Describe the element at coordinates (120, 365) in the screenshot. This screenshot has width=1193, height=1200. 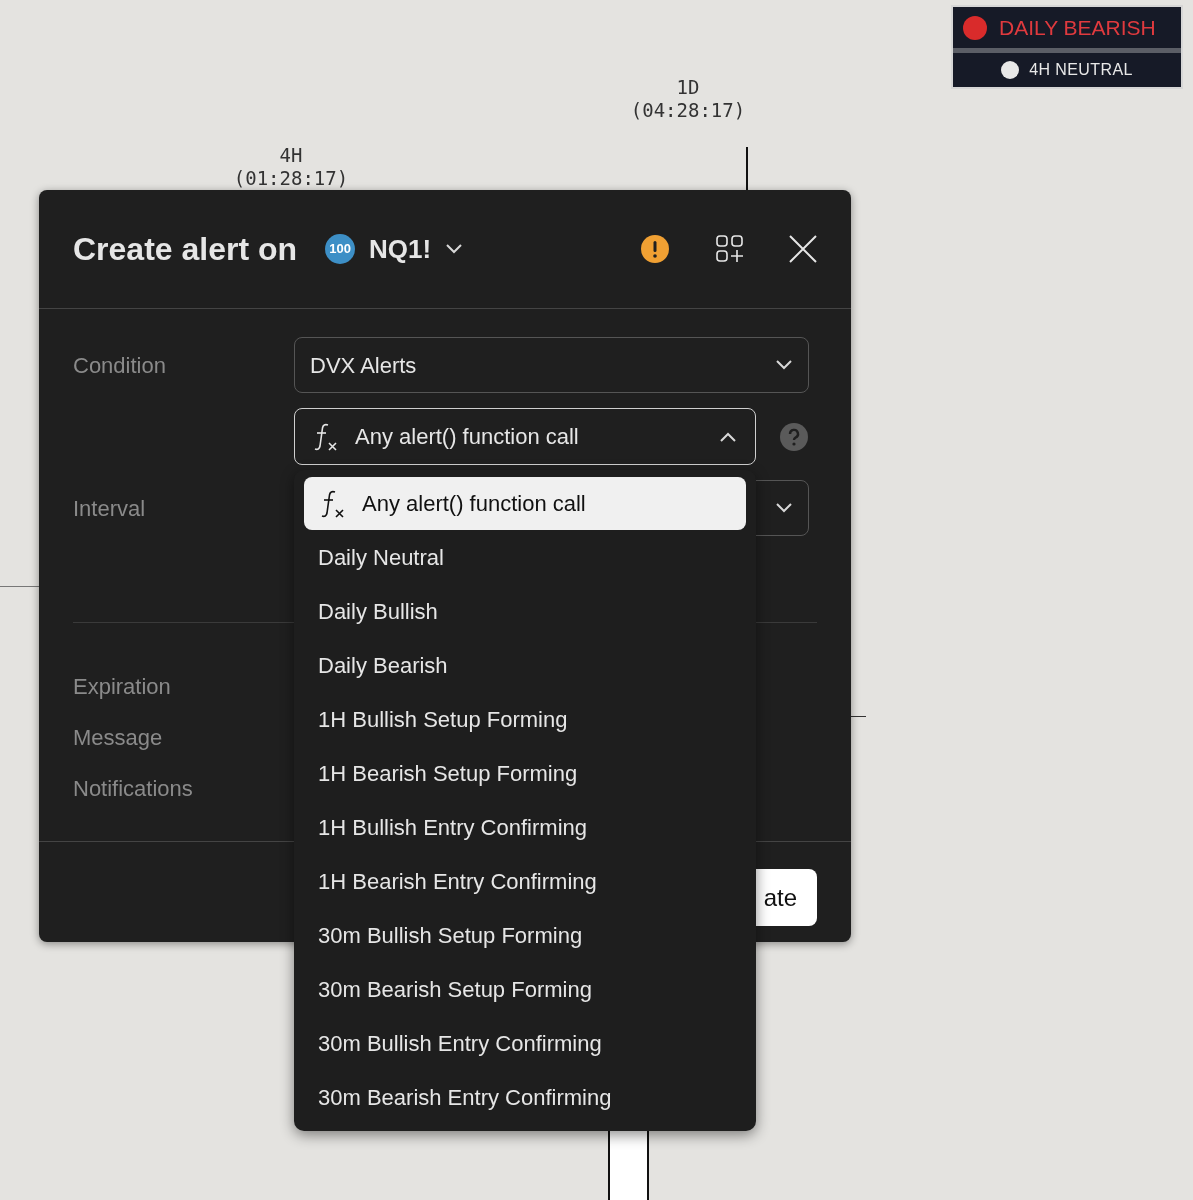
I see `field-label: Condition` at that location.